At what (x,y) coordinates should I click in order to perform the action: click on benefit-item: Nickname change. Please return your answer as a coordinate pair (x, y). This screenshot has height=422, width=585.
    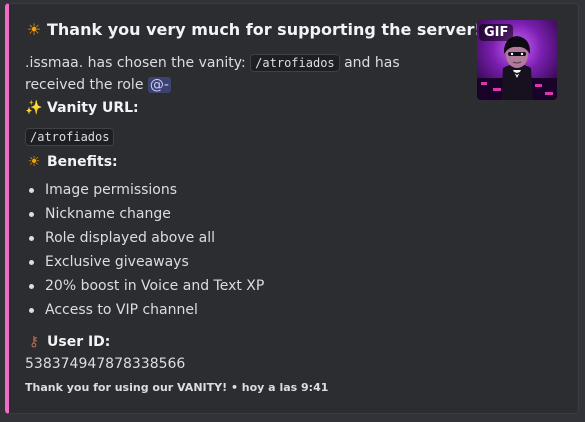
    Looking at the image, I should click on (144, 214).